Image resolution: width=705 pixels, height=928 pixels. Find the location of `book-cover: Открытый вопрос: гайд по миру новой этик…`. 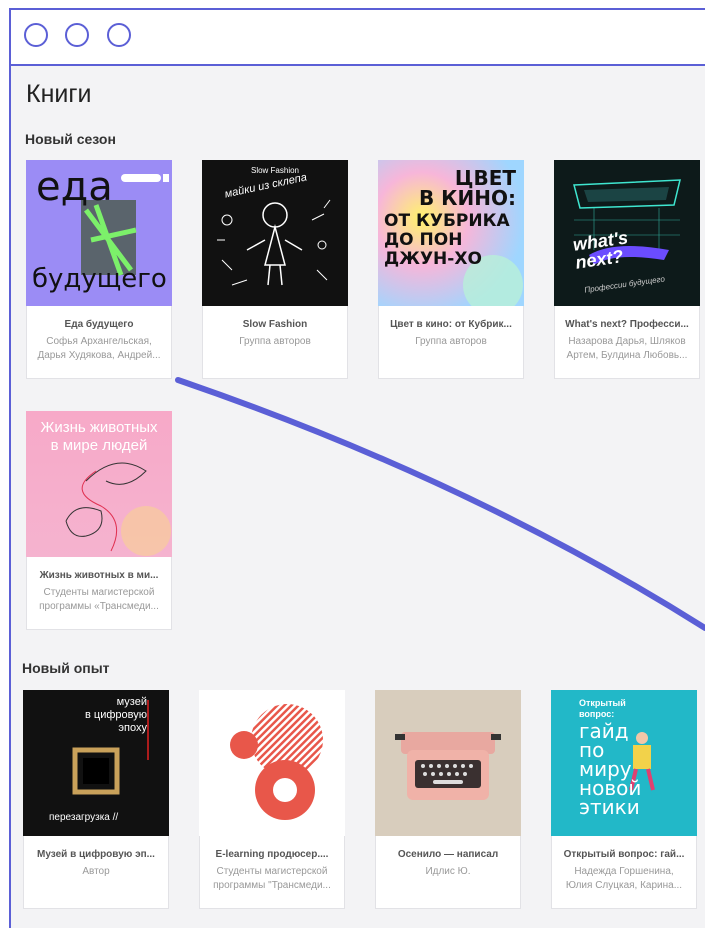

book-cover: Открытый вопрос: гайд по миру новой этик… is located at coordinates (624, 763).